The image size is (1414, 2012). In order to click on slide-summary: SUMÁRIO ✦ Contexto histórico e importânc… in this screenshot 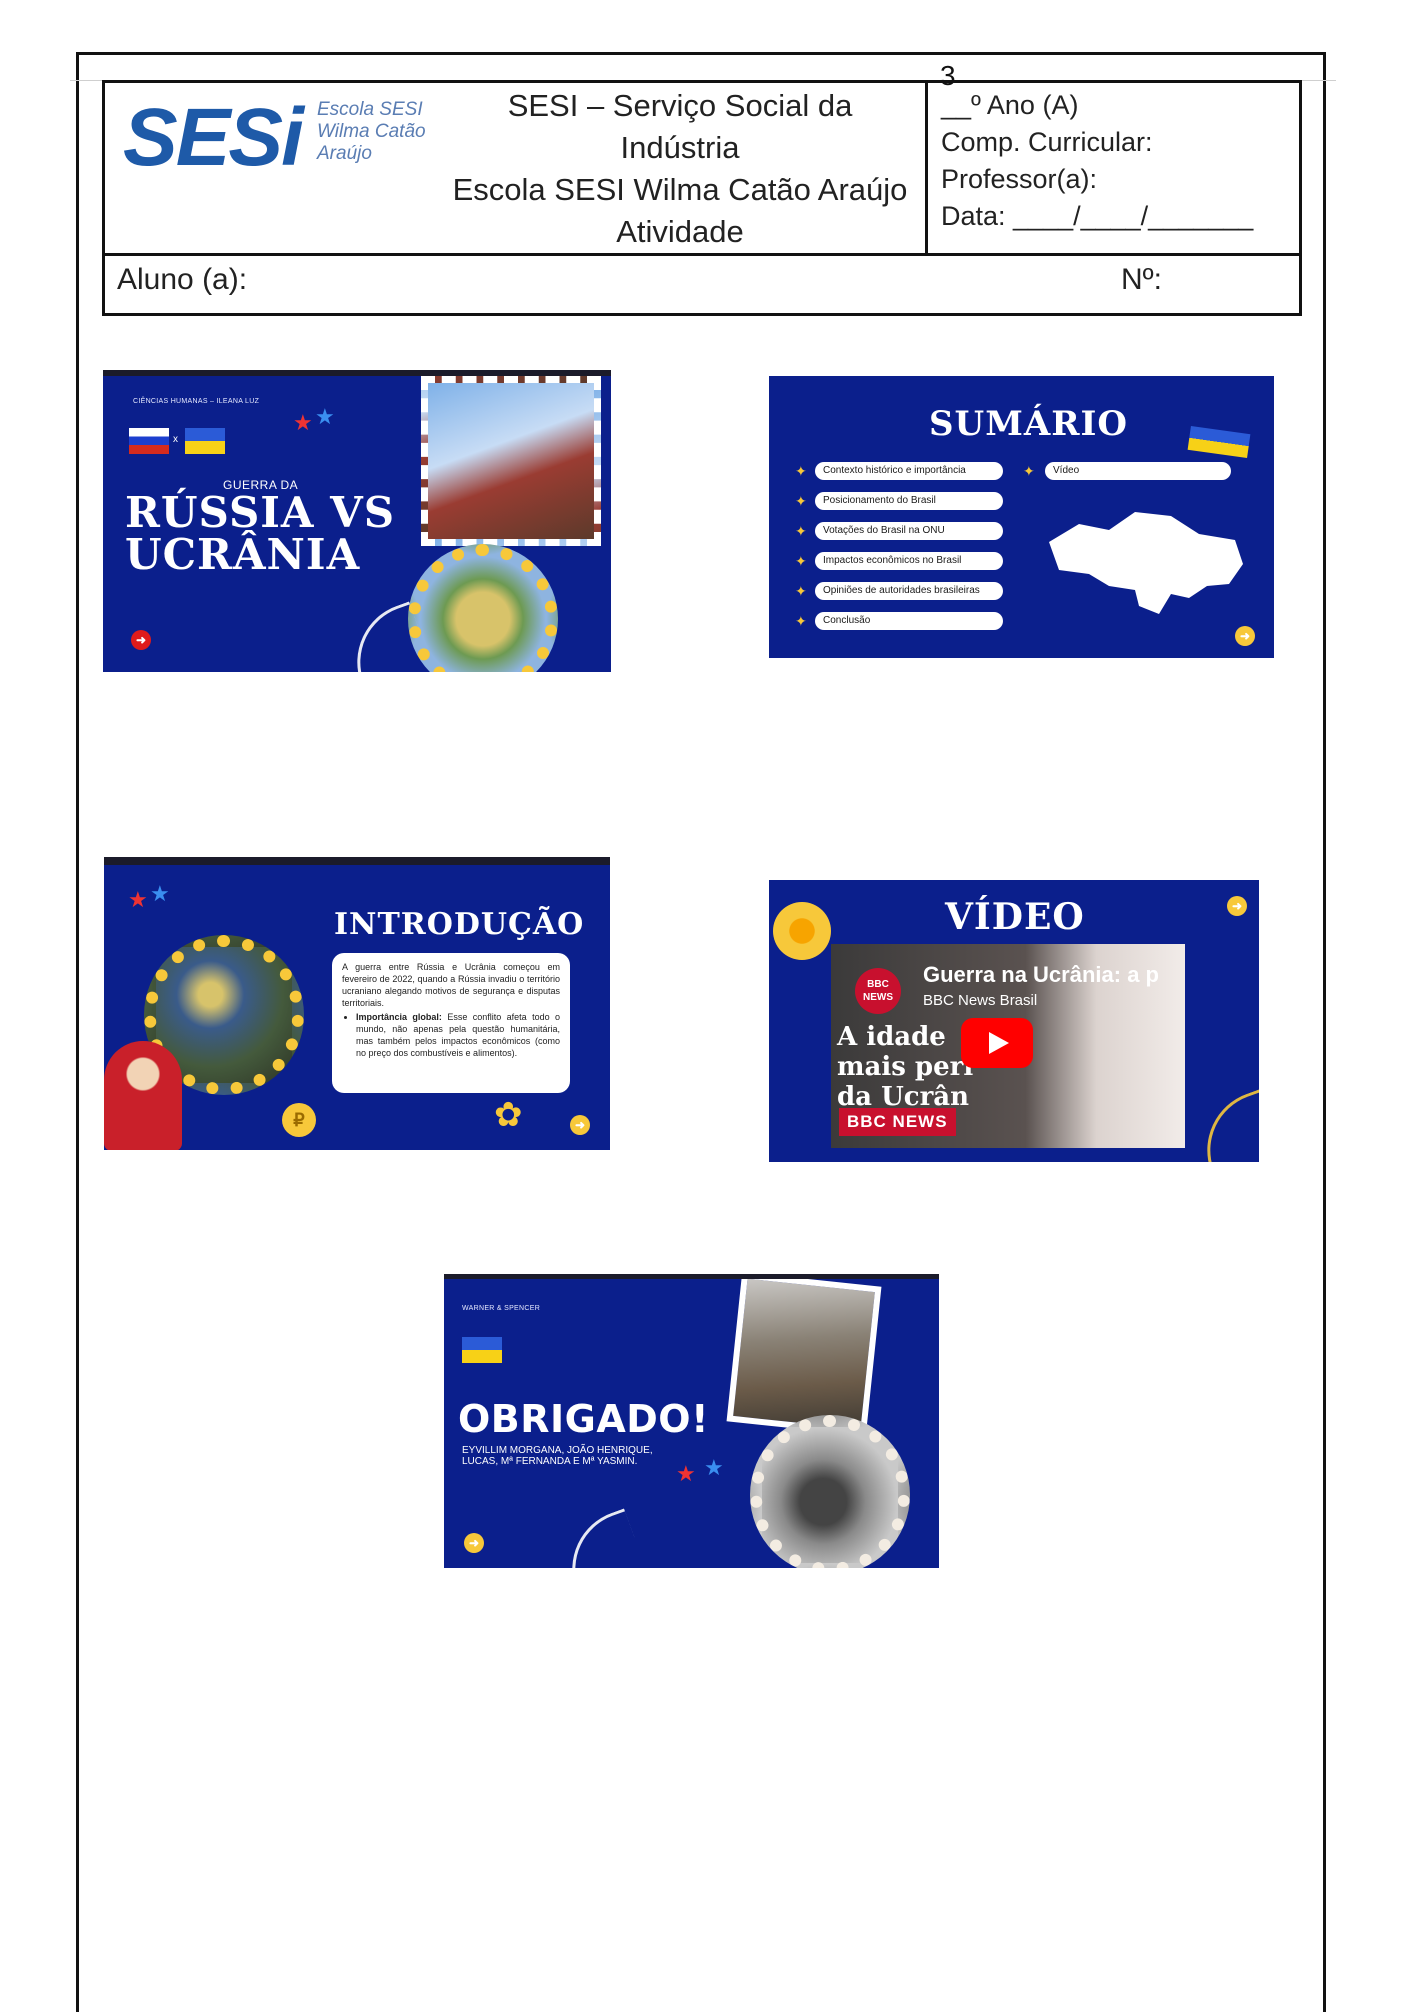, I will do `click(1021, 517)`.